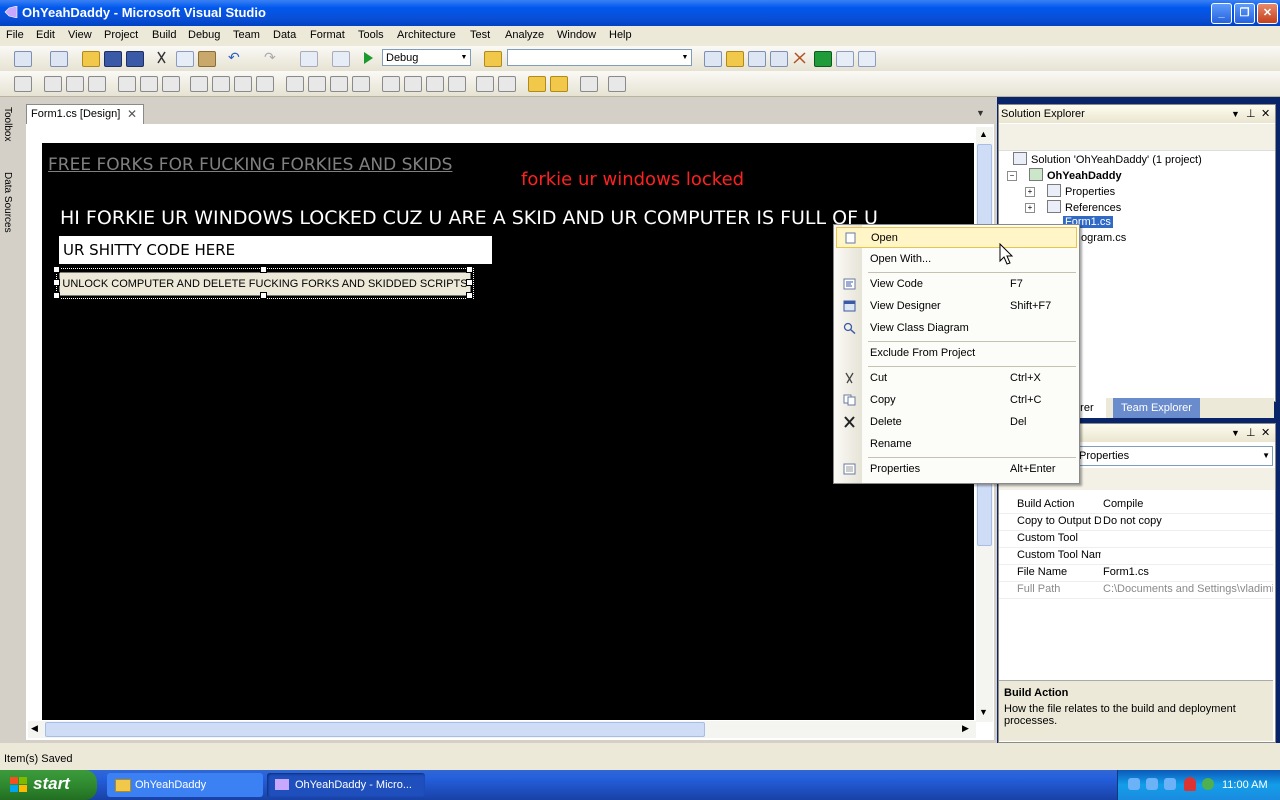 The width and height of the screenshot is (1280, 800). I want to click on menu-analyze: Analyze, so click(524, 35).